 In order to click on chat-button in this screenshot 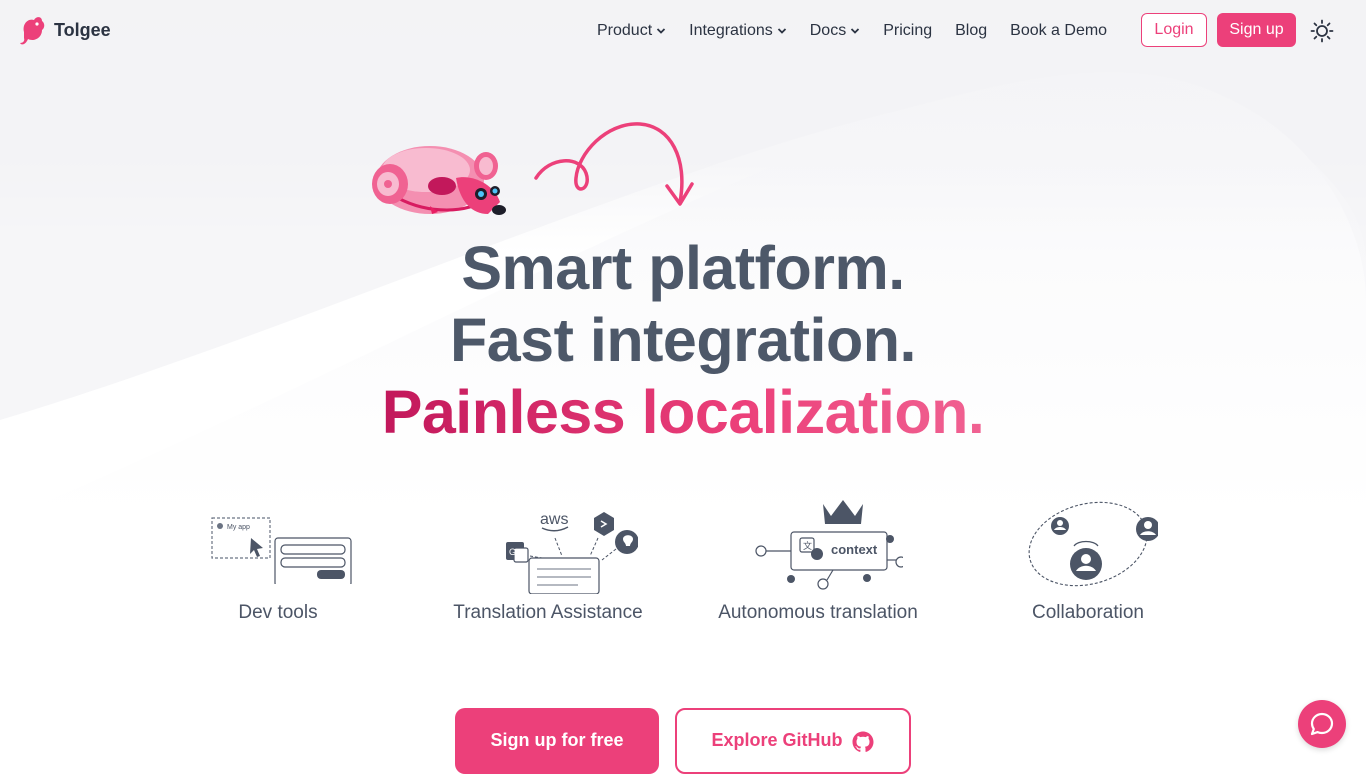, I will do `click(1322, 724)`.